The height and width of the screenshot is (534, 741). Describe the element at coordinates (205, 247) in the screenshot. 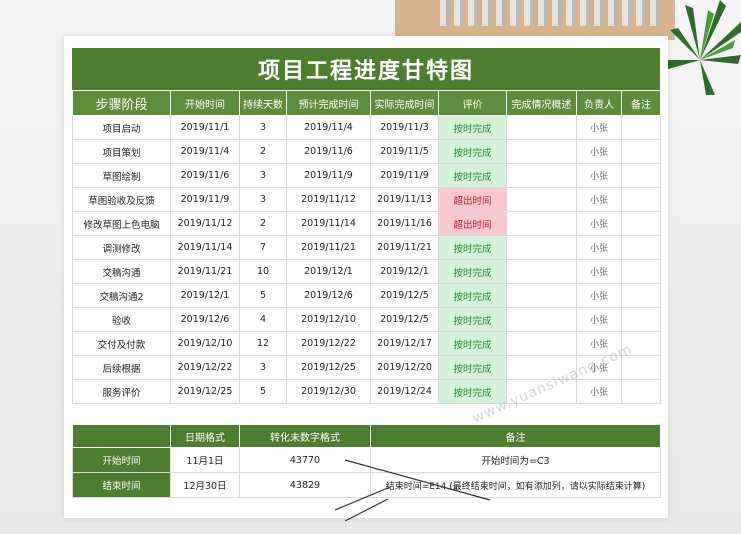

I see `cell-start: 2019/11/14` at that location.